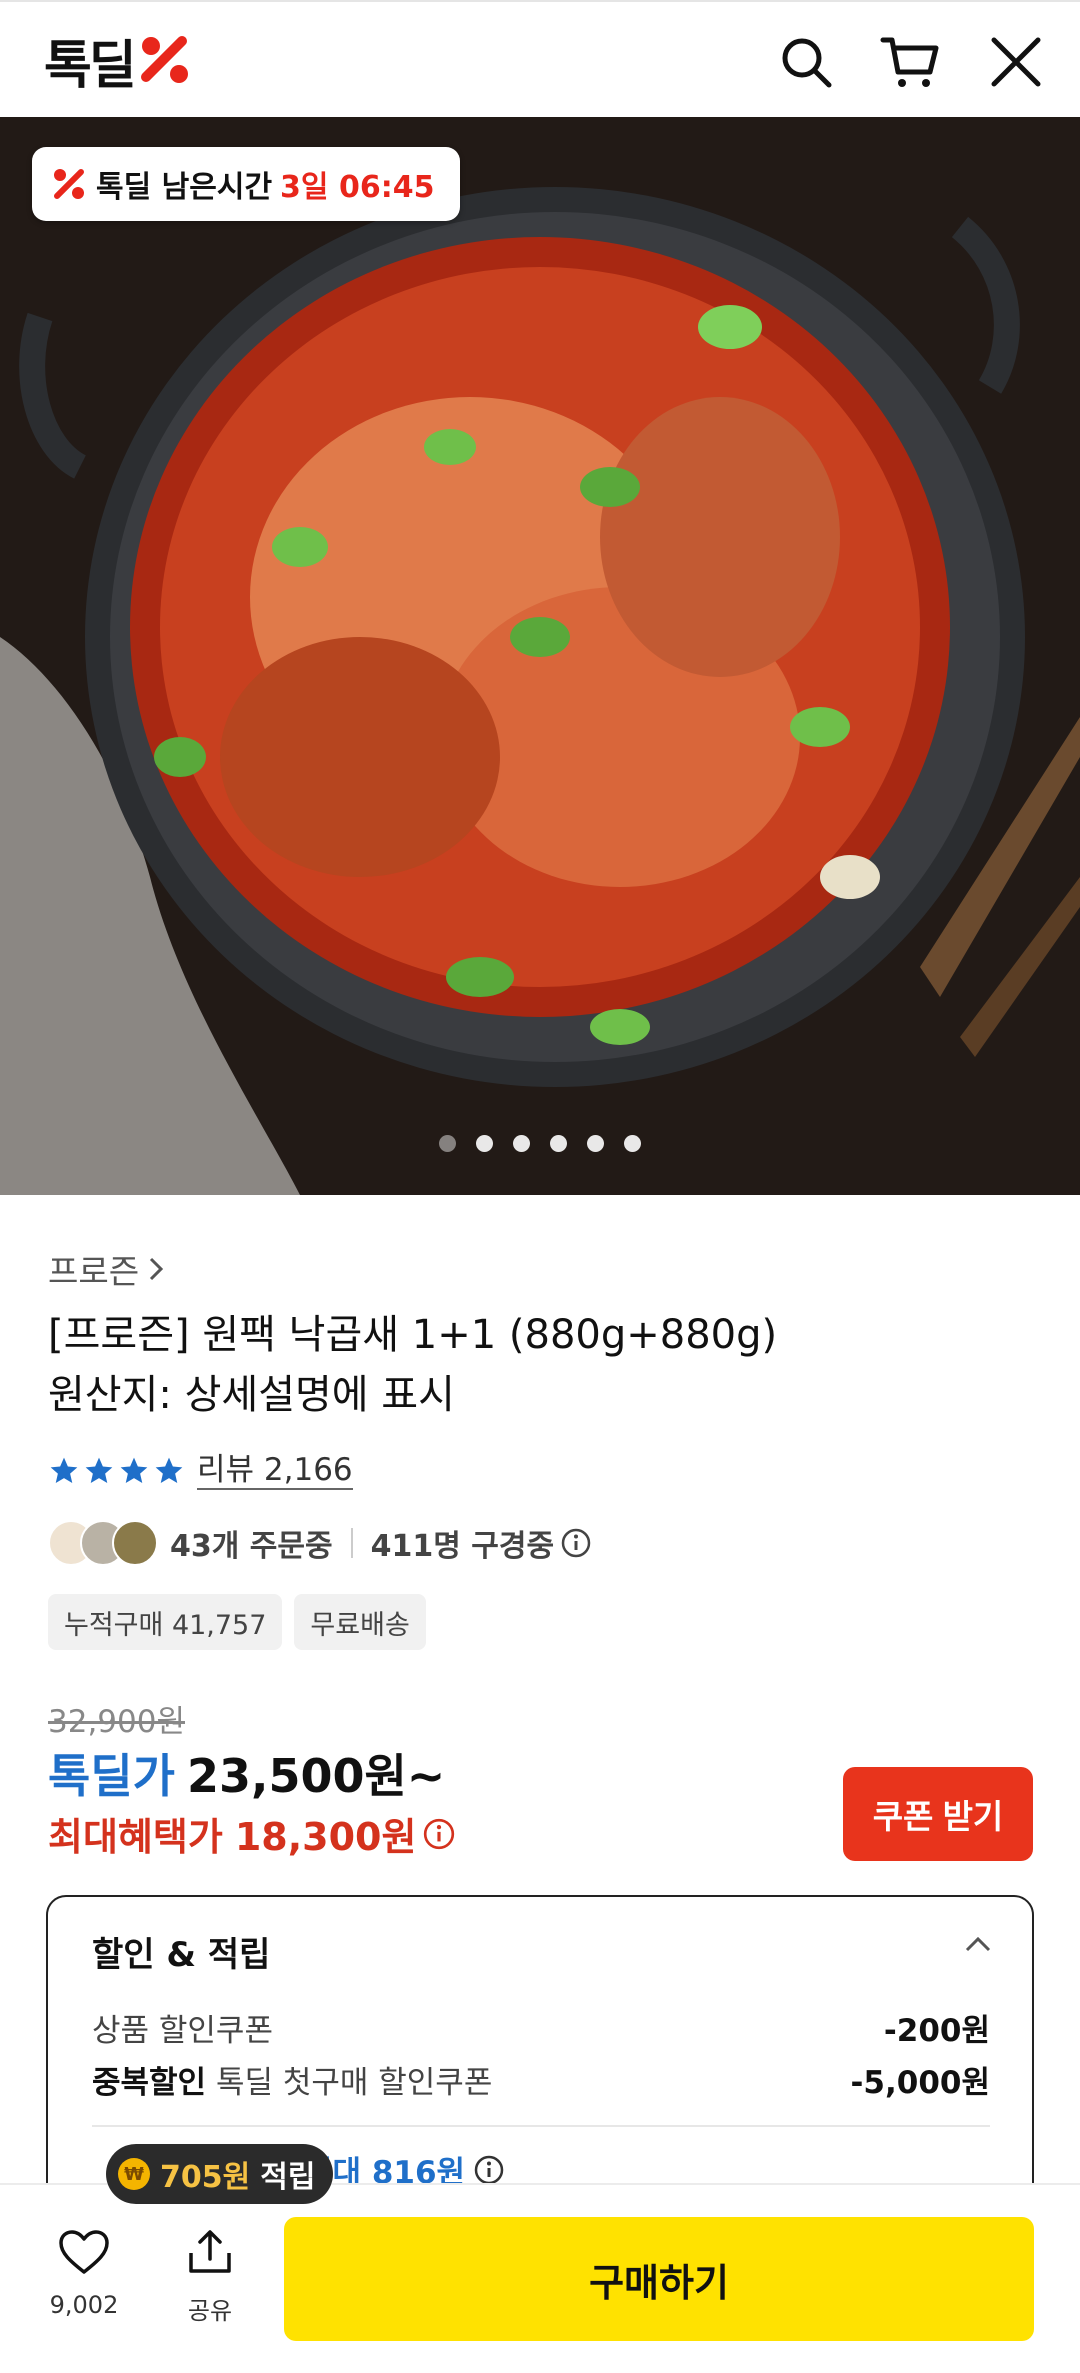 The height and width of the screenshot is (2373, 1080). I want to click on search-icon, so click(806, 62).